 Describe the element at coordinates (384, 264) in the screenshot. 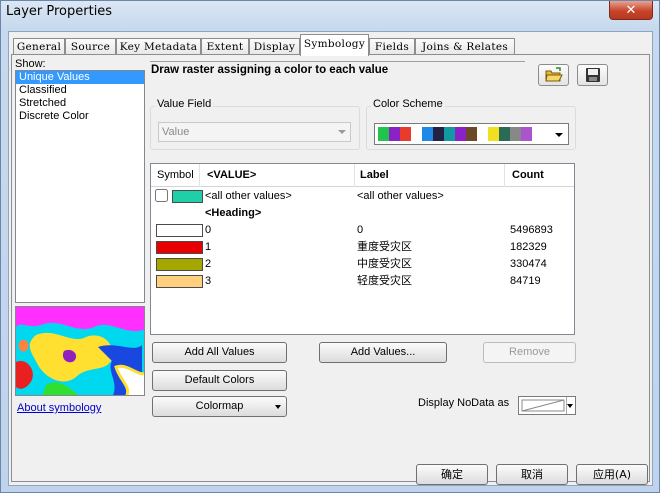

I see `row-label: 中度受灾区` at that location.